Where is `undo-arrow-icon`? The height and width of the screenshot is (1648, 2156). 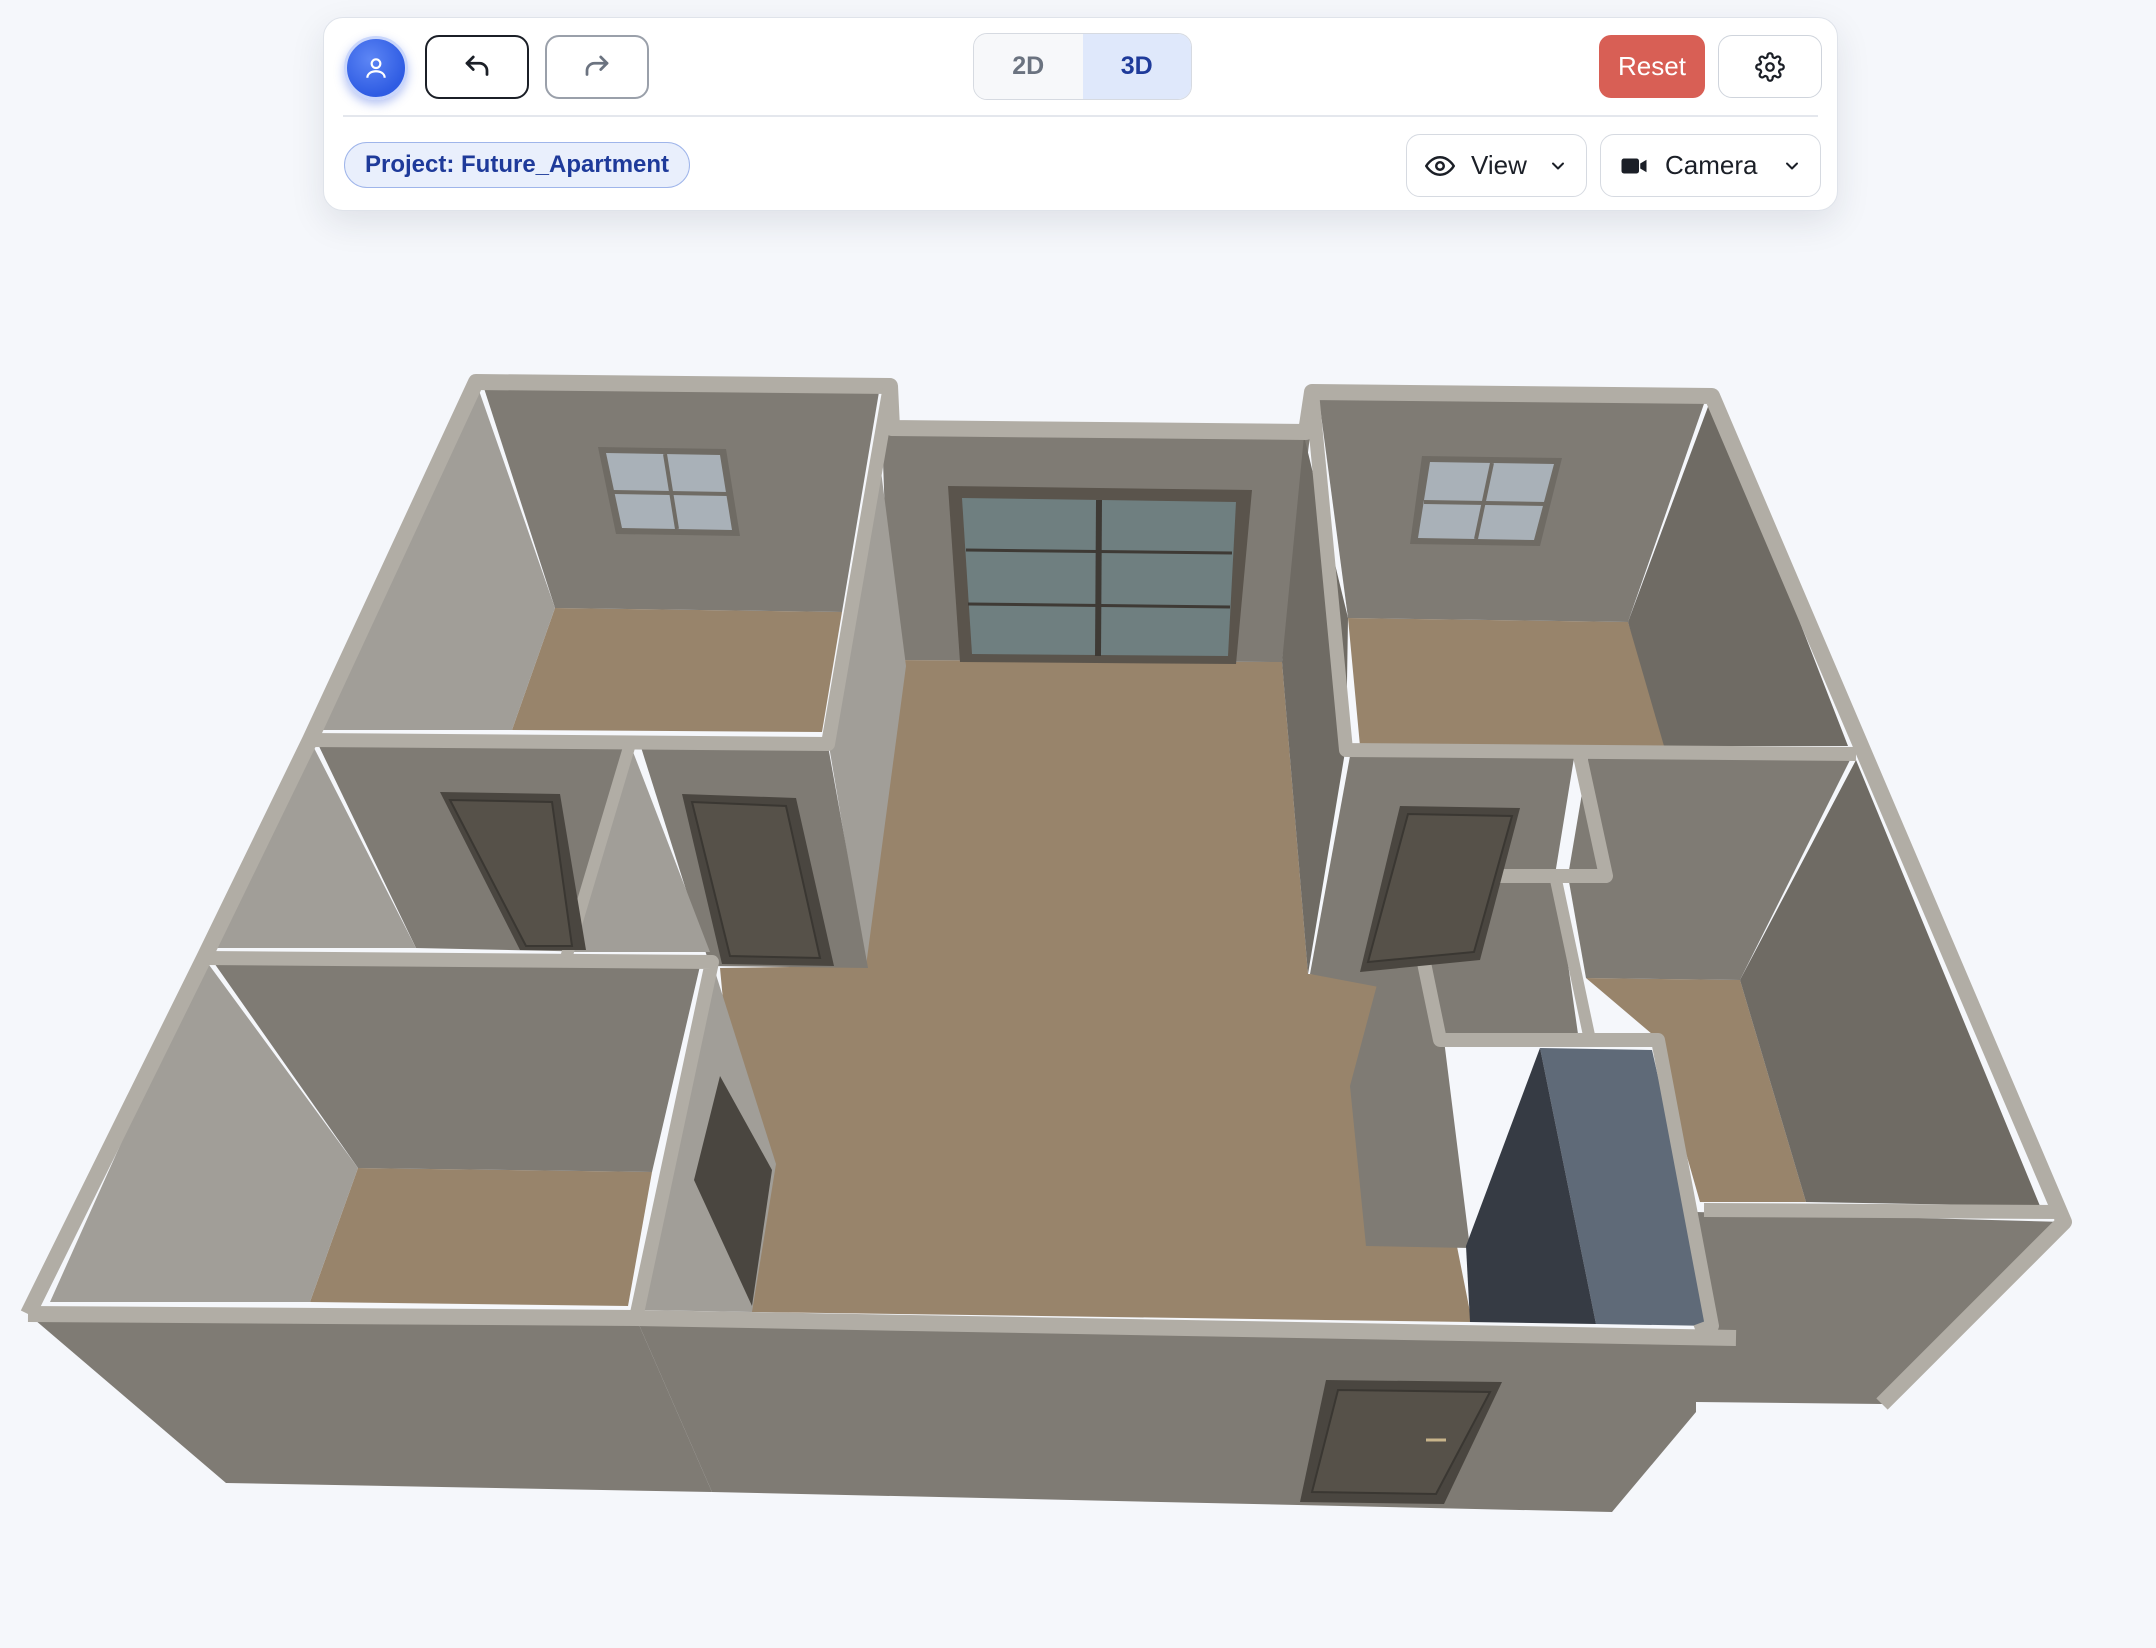 undo-arrow-icon is located at coordinates (477, 65).